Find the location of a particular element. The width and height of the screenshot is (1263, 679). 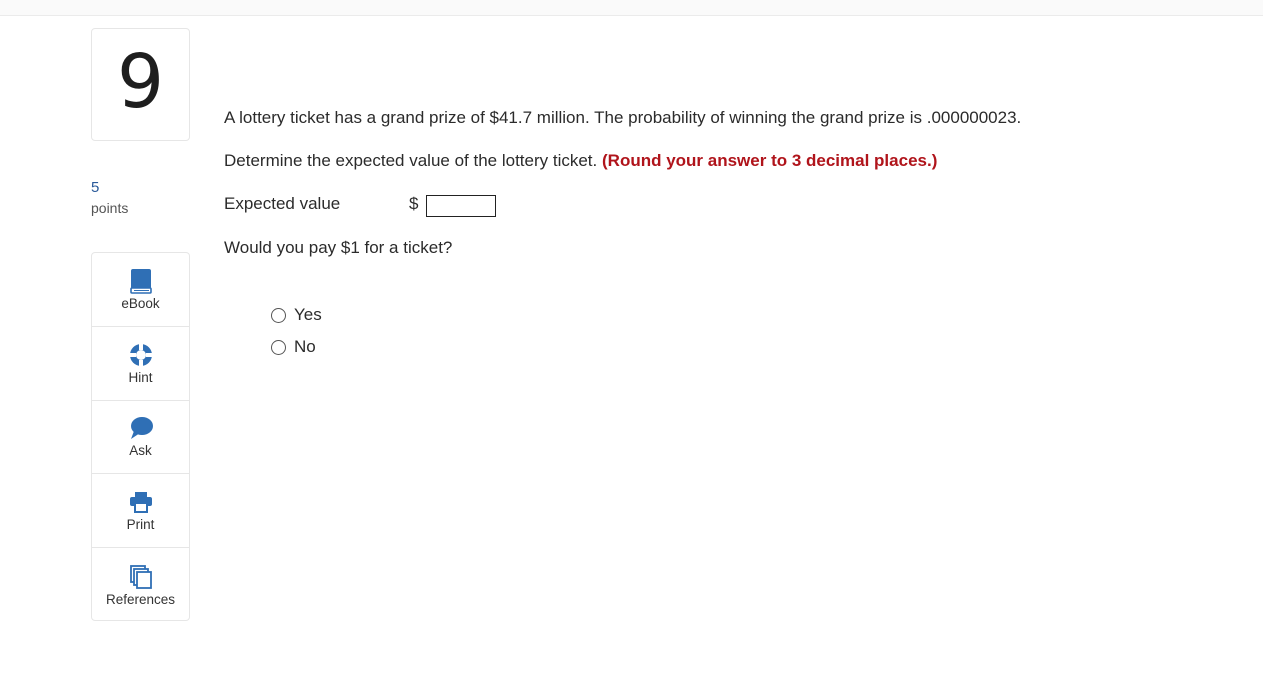

hint-button: Hint is located at coordinates (140, 364).